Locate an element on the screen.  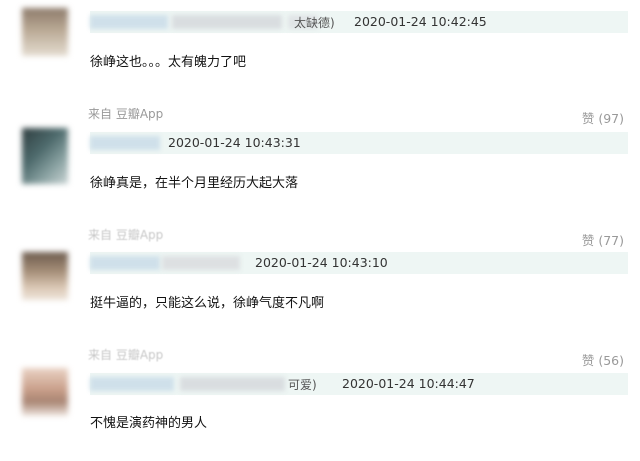
comment-text: 挺牛逼的，只能这么说，徐峥气度不凡啊 is located at coordinates (207, 303).